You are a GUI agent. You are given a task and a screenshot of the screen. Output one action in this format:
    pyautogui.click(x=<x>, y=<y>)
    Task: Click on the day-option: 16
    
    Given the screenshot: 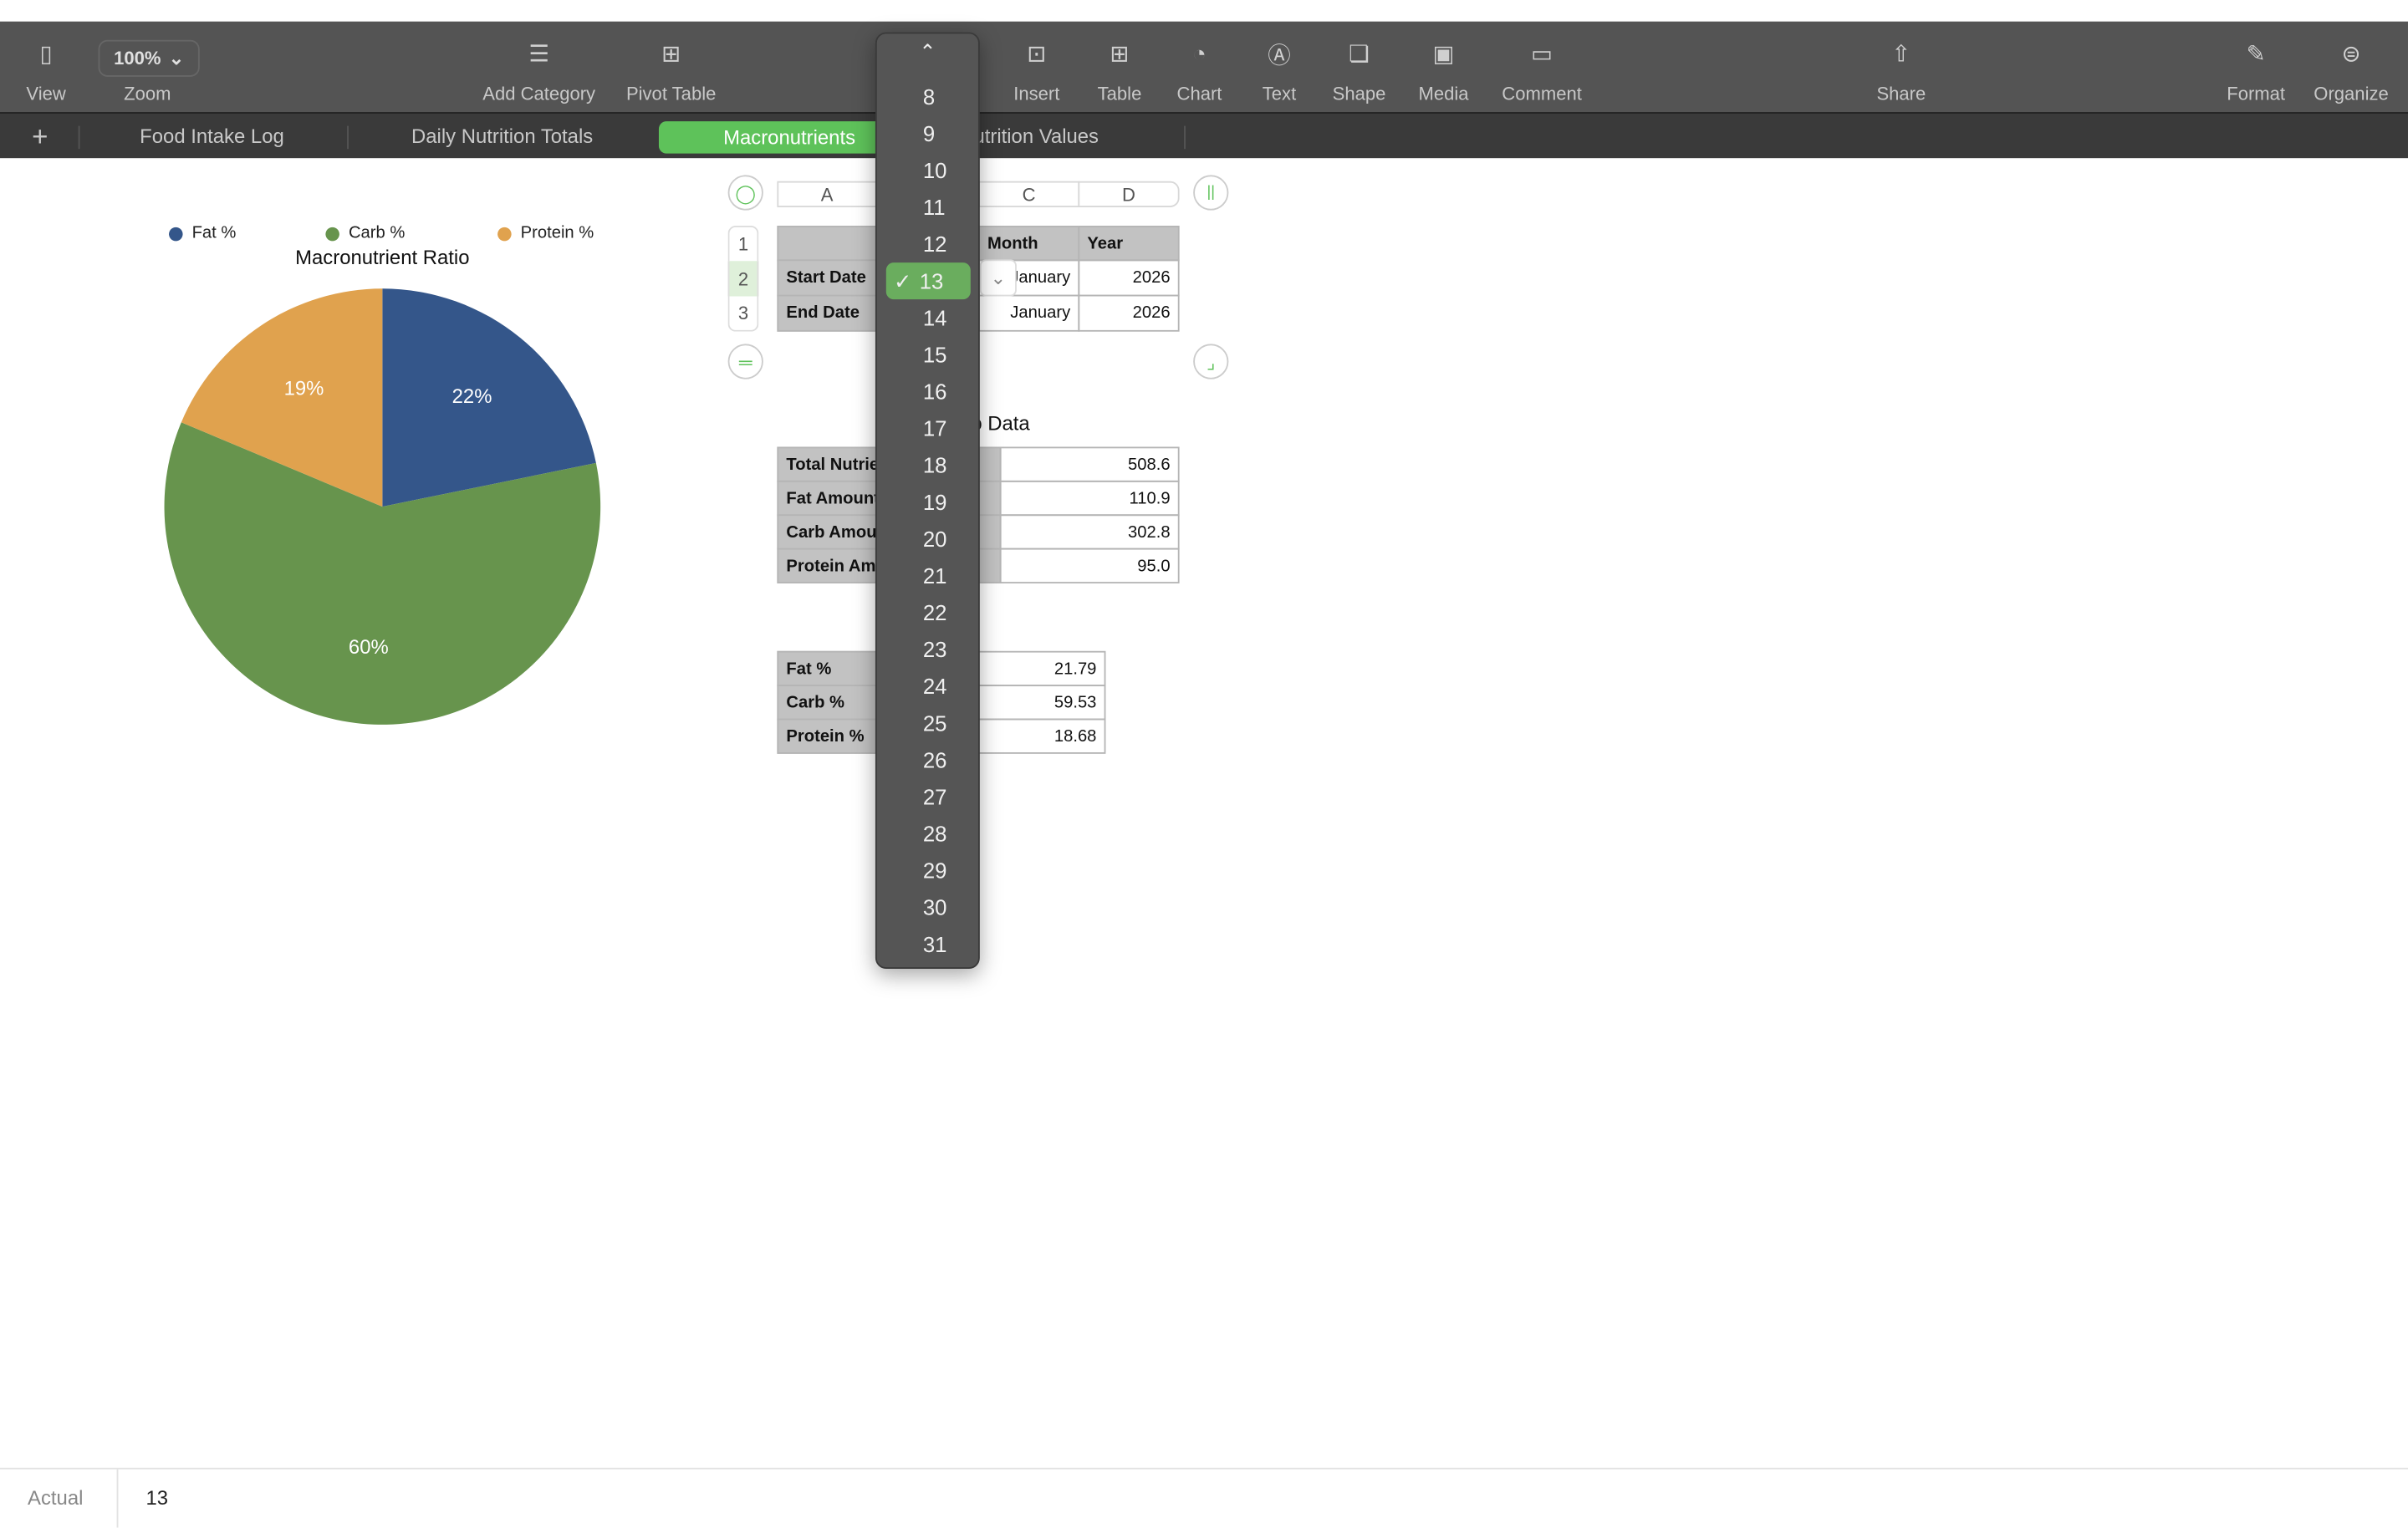 What is the action you would take?
    pyautogui.click(x=929, y=391)
    